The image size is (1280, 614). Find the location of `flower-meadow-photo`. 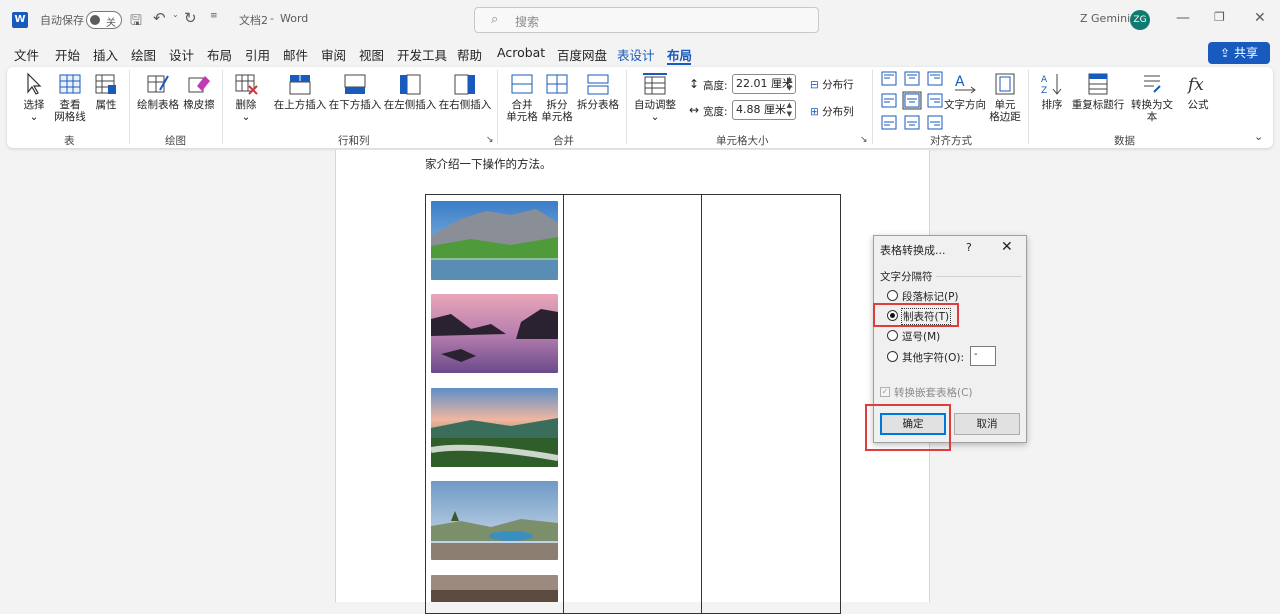

flower-meadow-photo is located at coordinates (494, 427).